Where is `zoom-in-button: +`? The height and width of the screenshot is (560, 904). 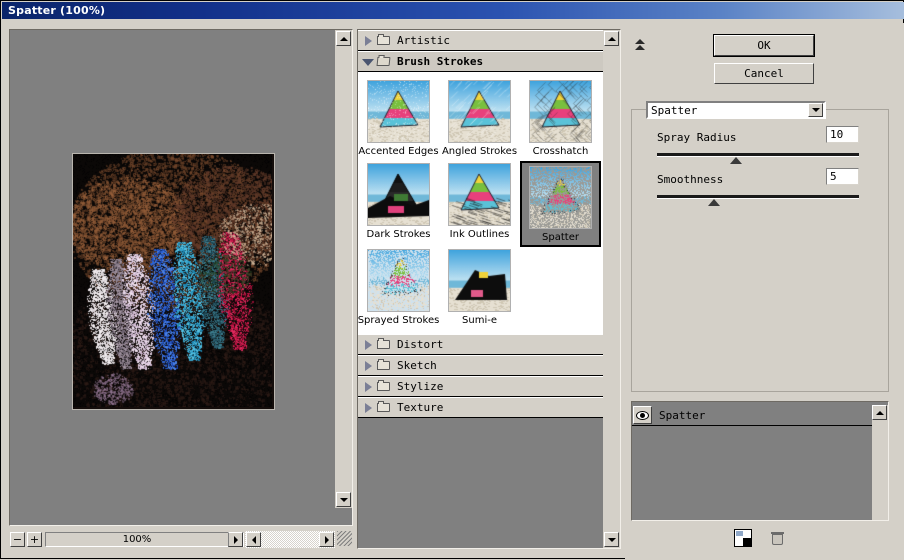
zoom-in-button: + is located at coordinates (34, 539).